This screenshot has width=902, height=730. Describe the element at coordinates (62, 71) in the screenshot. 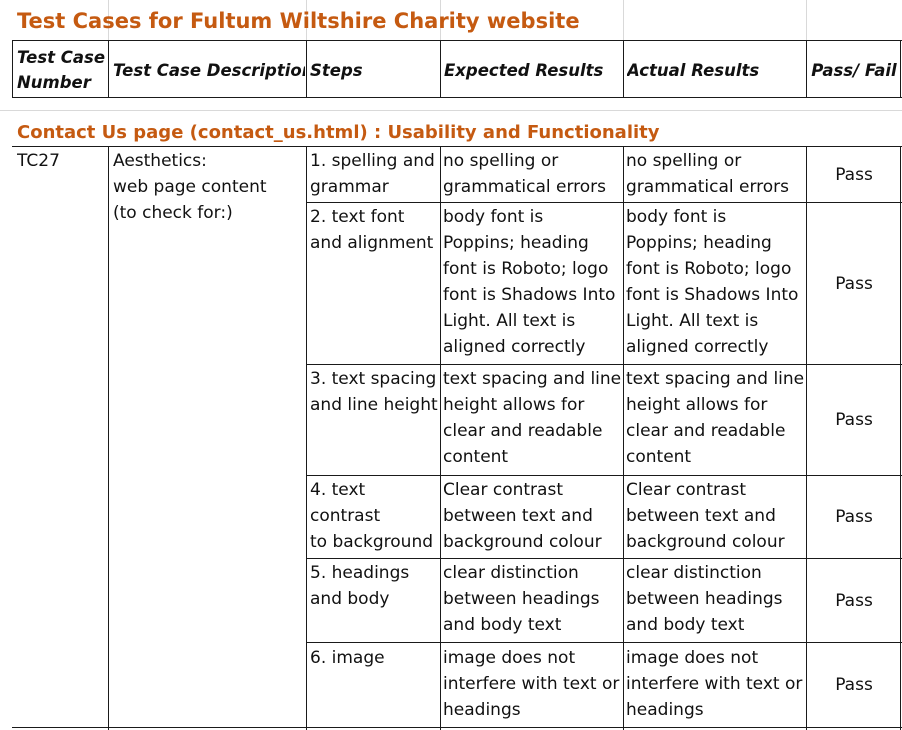

I see `header-test-case-number: Test Case Number` at that location.